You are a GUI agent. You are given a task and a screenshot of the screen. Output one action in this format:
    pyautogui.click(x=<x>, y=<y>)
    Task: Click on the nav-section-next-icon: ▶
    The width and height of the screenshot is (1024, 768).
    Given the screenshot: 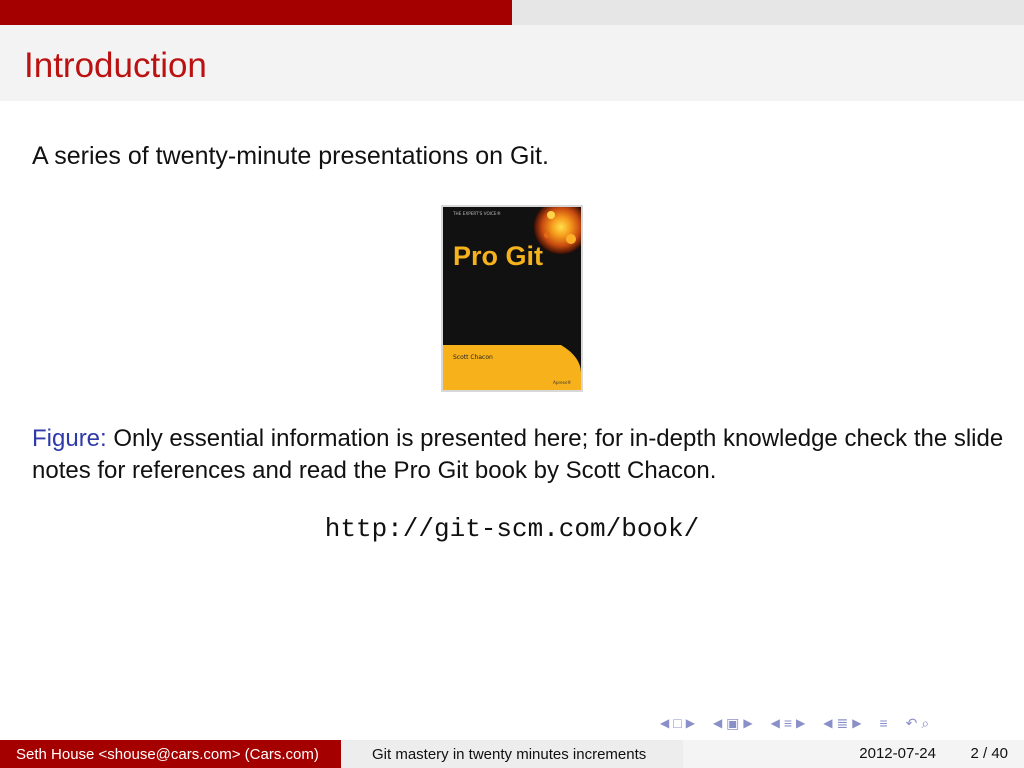 What is the action you would take?
    pyautogui.click(x=800, y=723)
    